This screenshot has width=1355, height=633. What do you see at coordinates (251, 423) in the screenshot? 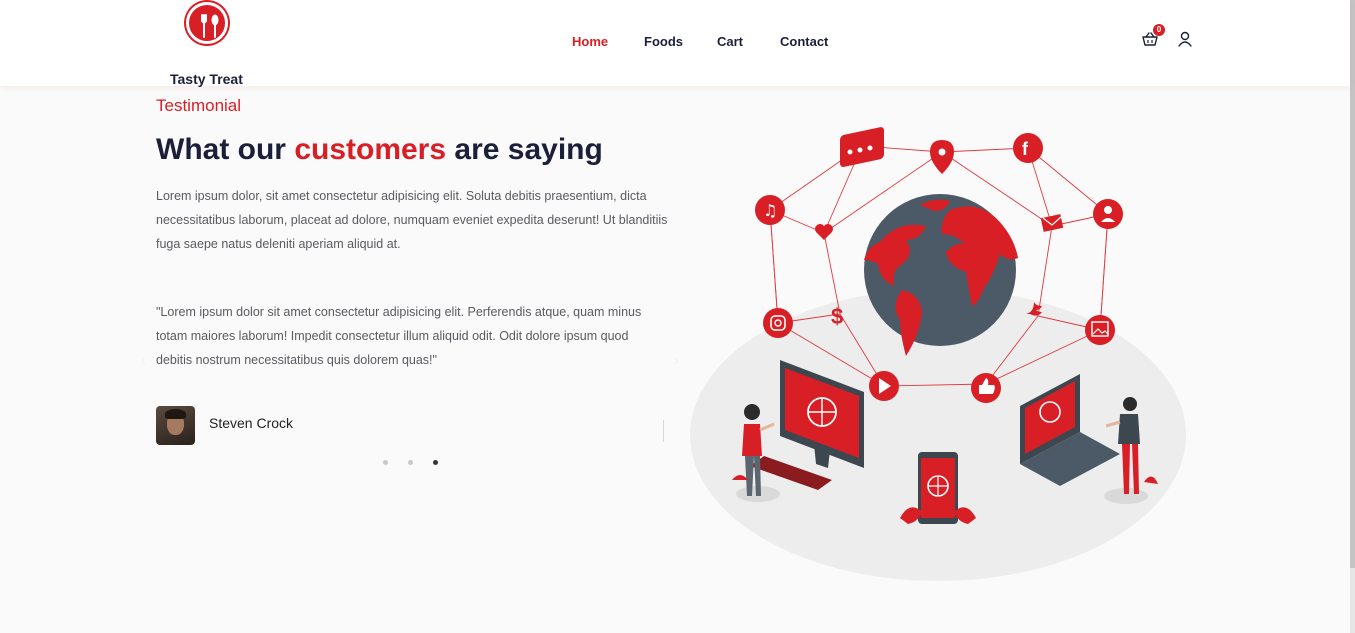
I see `testimonial-author: Steven Crock` at bounding box center [251, 423].